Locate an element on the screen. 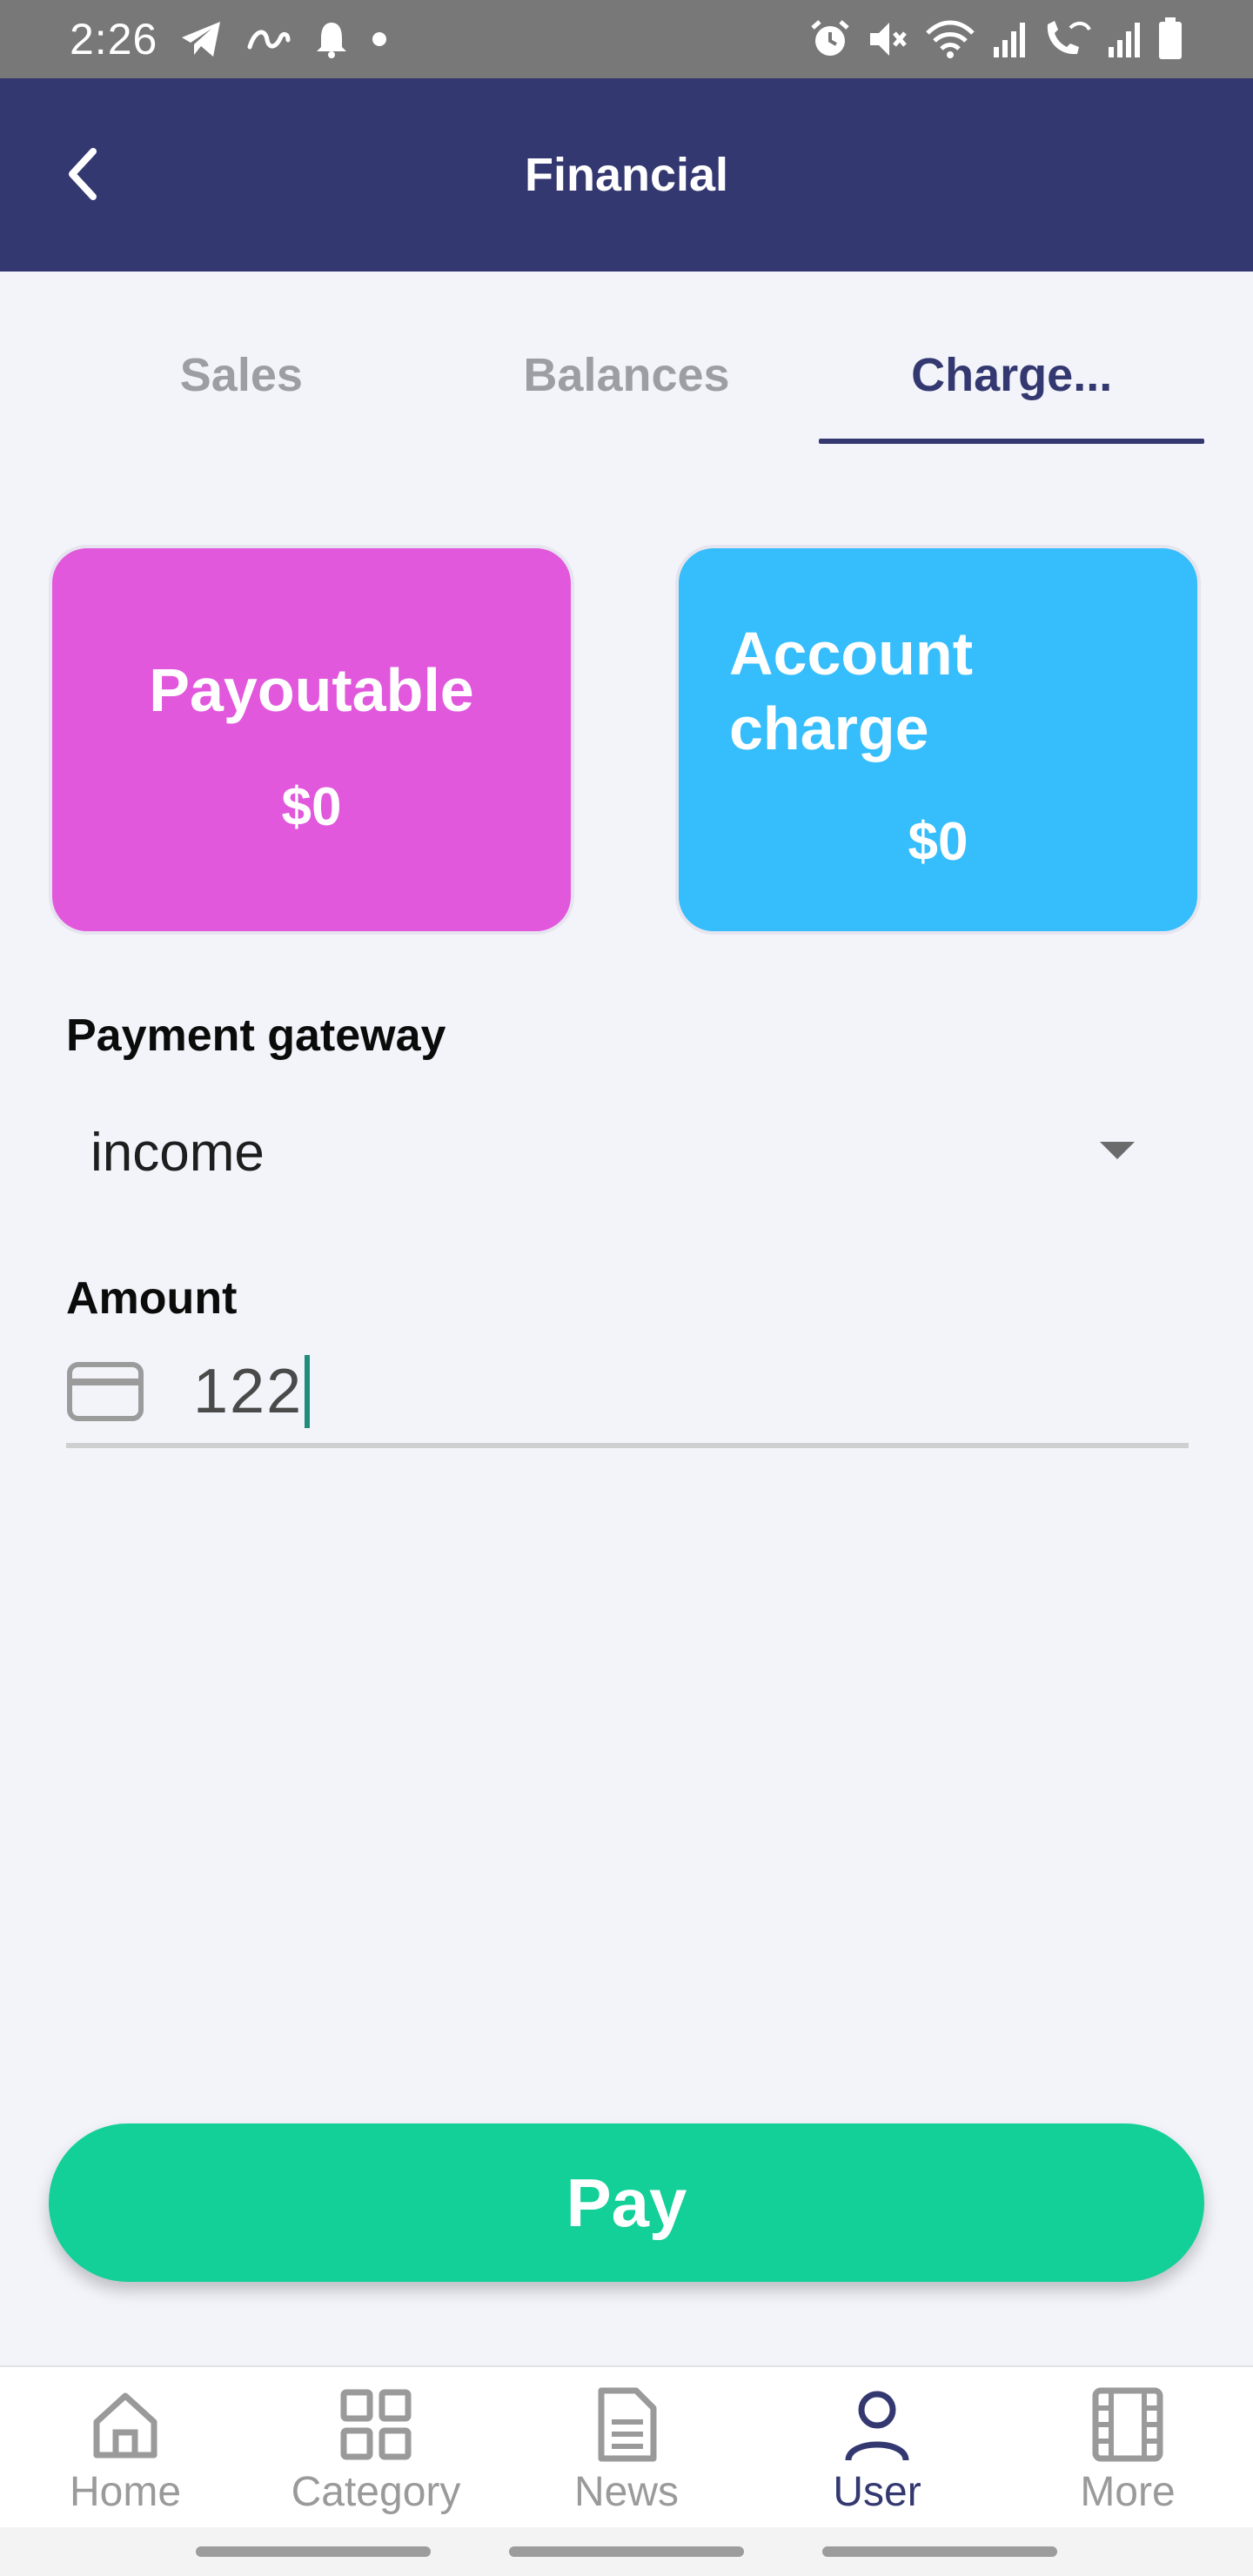  nav-home: Home is located at coordinates (125, 2447).